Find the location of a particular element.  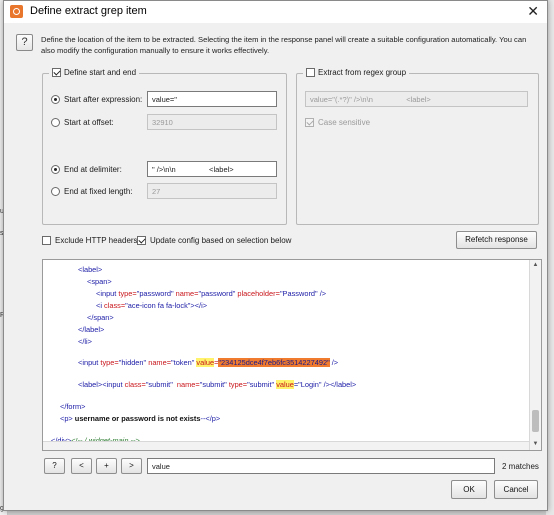

end-delimiter-radio is located at coordinates (55, 169).